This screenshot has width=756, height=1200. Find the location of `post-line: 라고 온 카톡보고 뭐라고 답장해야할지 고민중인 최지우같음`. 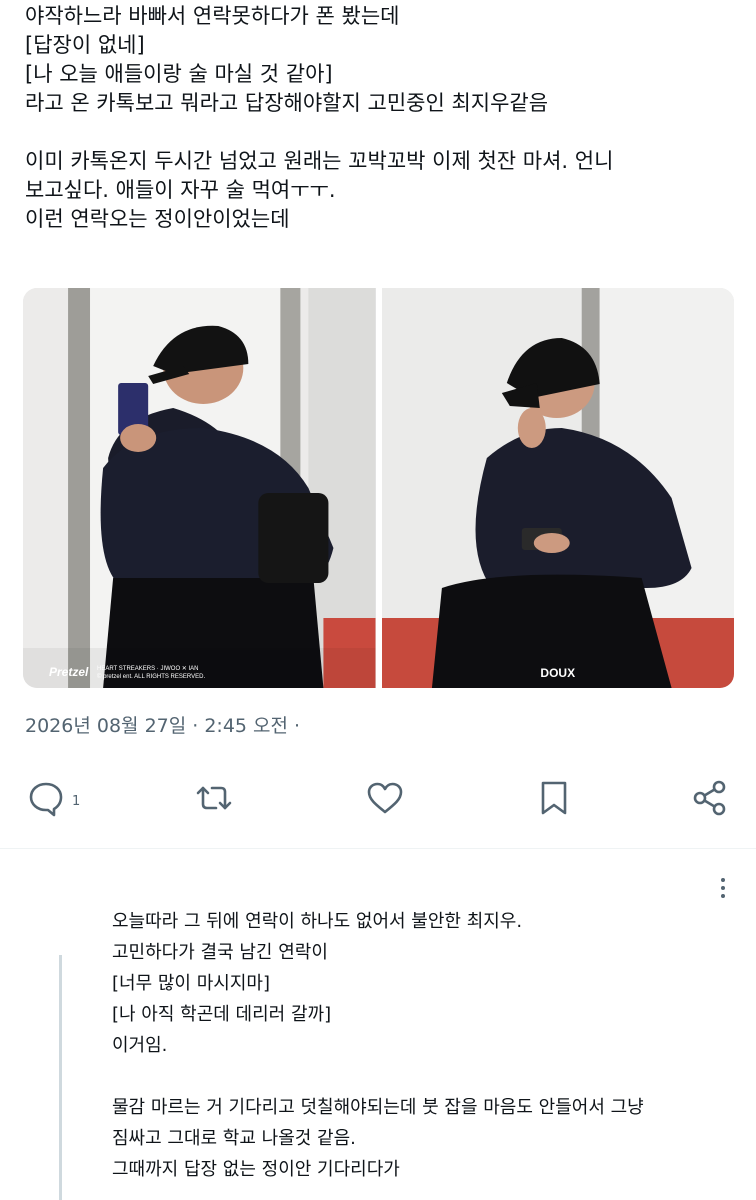

post-line: 라고 온 카톡보고 뭐라고 답장해야할지 고민중인 최지우같음 is located at coordinates (287, 103).